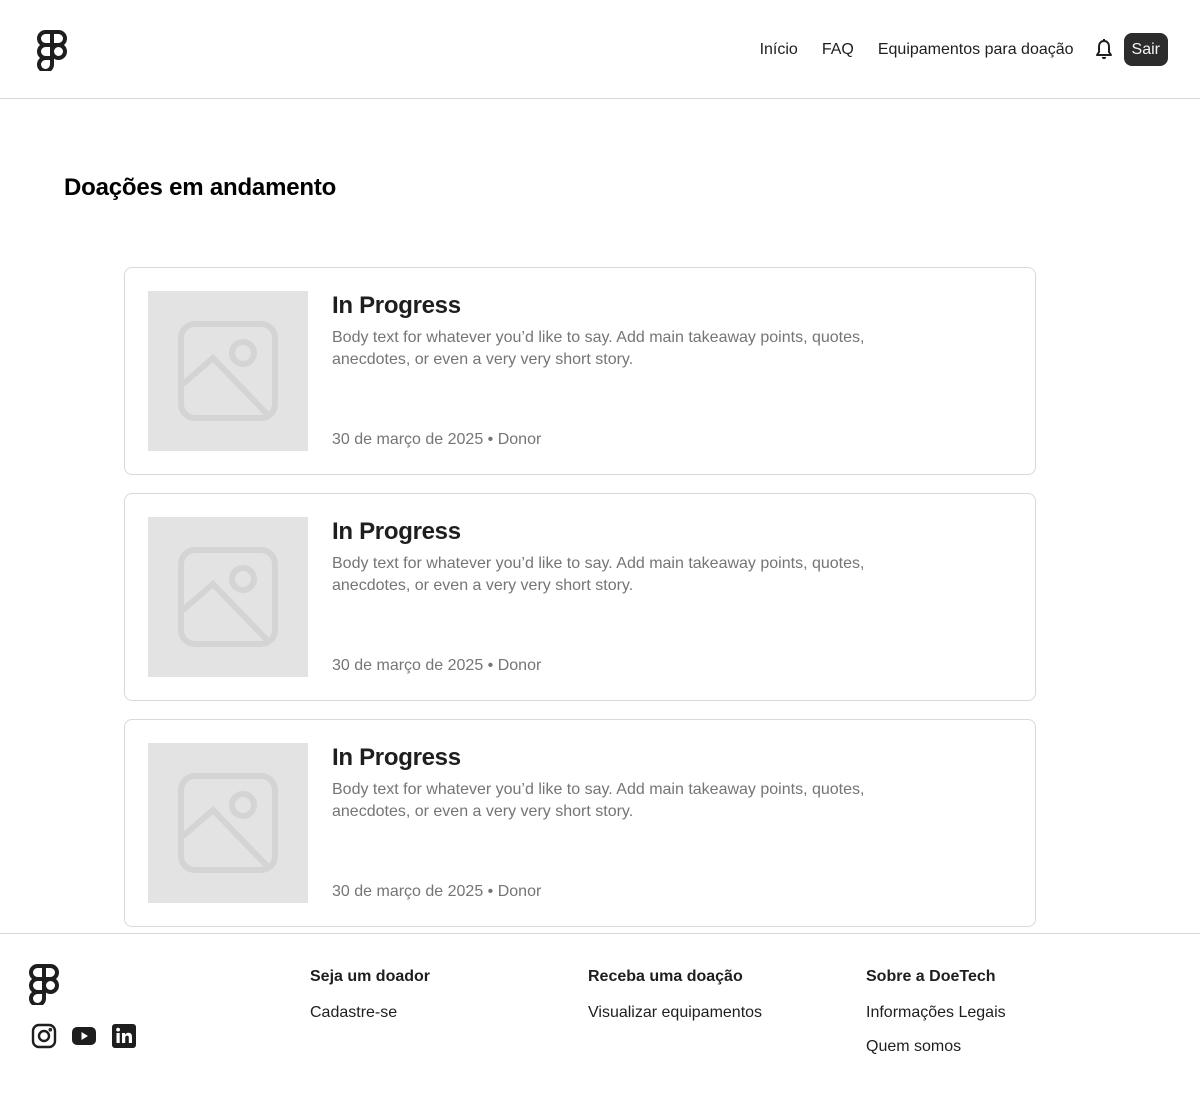 The width and height of the screenshot is (1200, 1105). Describe the element at coordinates (1145, 49) in the screenshot. I see `signout-button: Sair` at that location.